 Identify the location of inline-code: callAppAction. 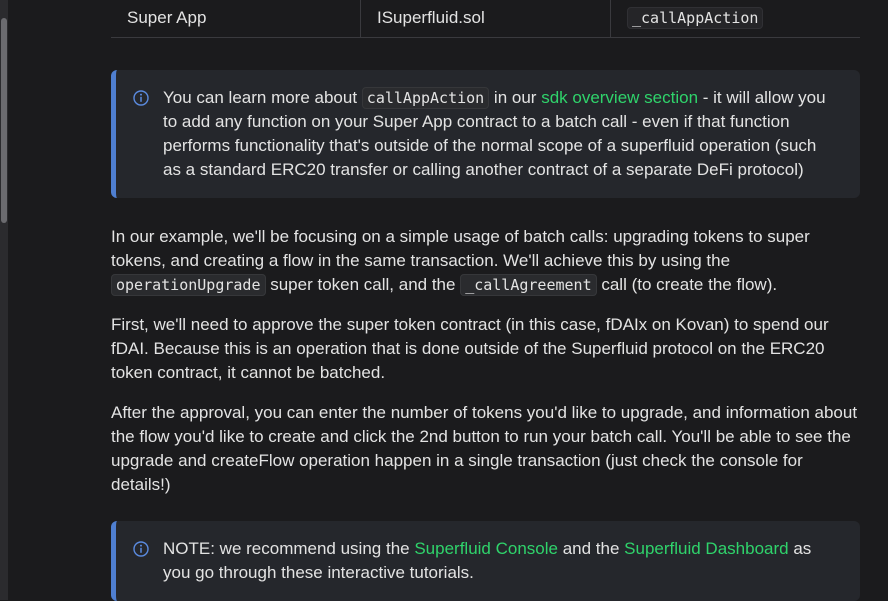
(425, 98).